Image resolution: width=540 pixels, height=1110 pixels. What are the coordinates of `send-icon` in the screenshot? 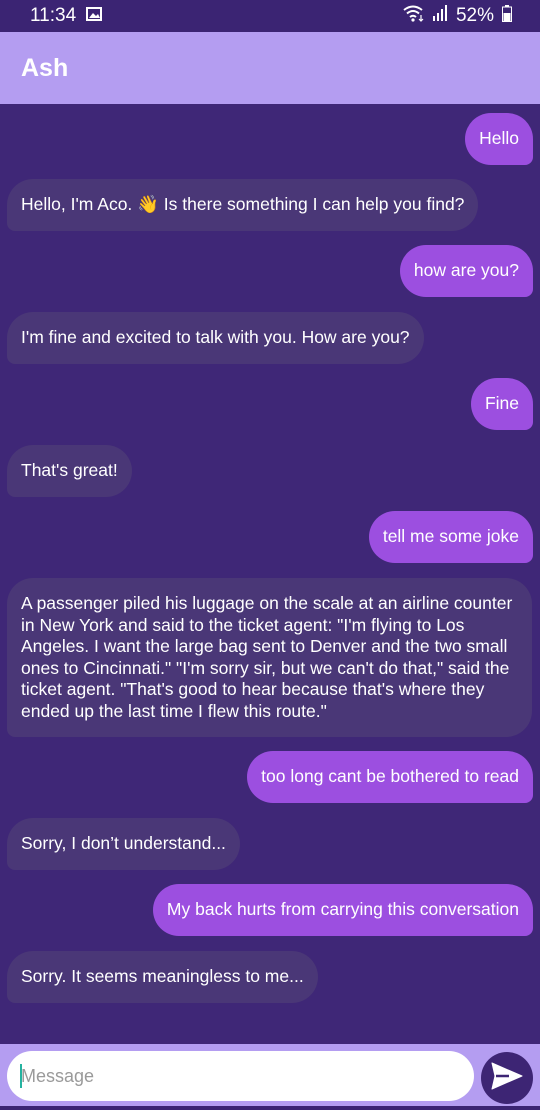 It's located at (507, 1078).